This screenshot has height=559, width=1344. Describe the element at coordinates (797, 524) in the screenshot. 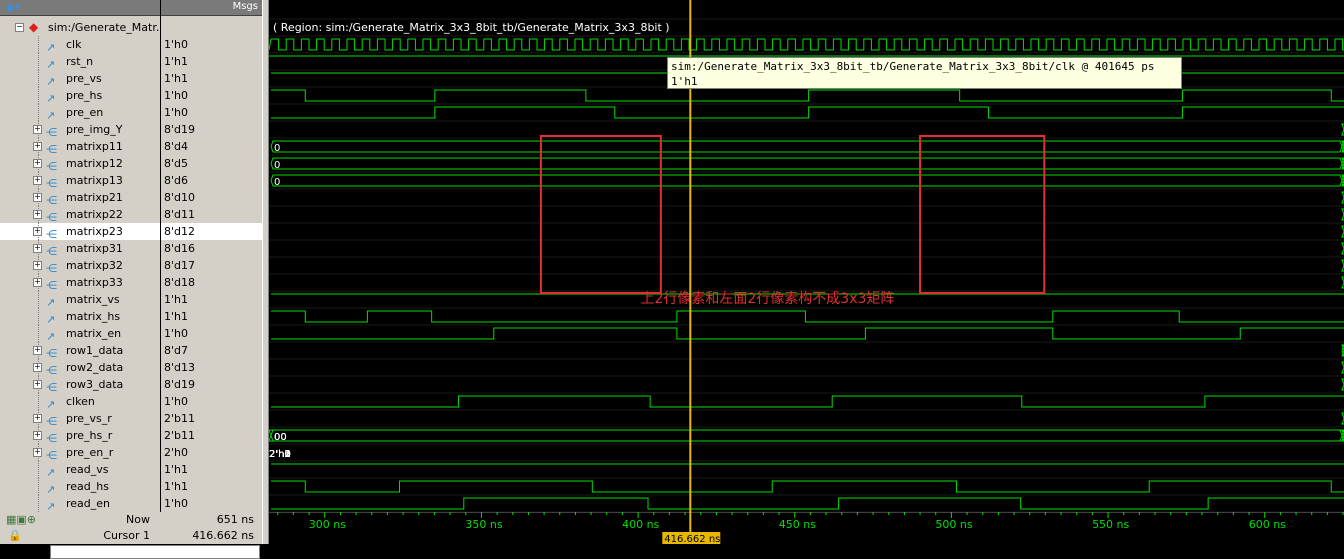

I see `time-tick-label: 450 ns` at that location.